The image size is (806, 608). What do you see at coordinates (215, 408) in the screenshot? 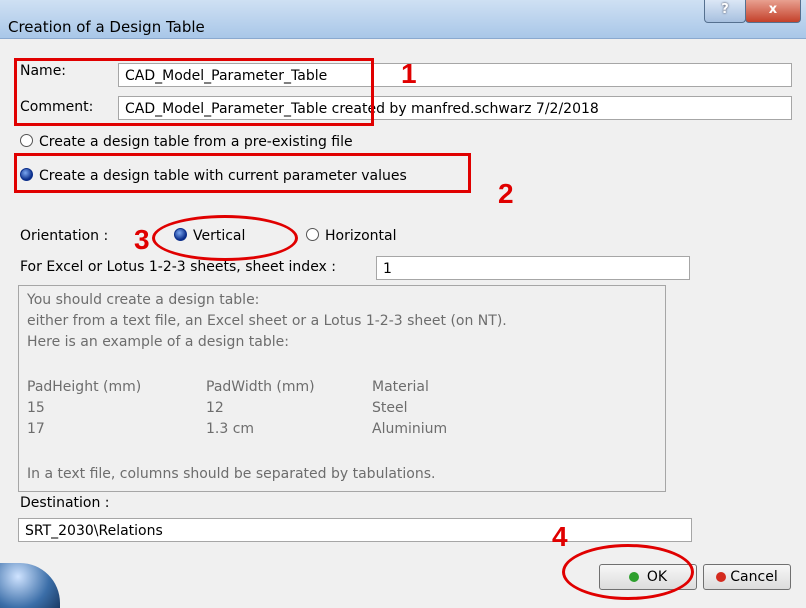
I see `example-cell: 12` at bounding box center [215, 408].